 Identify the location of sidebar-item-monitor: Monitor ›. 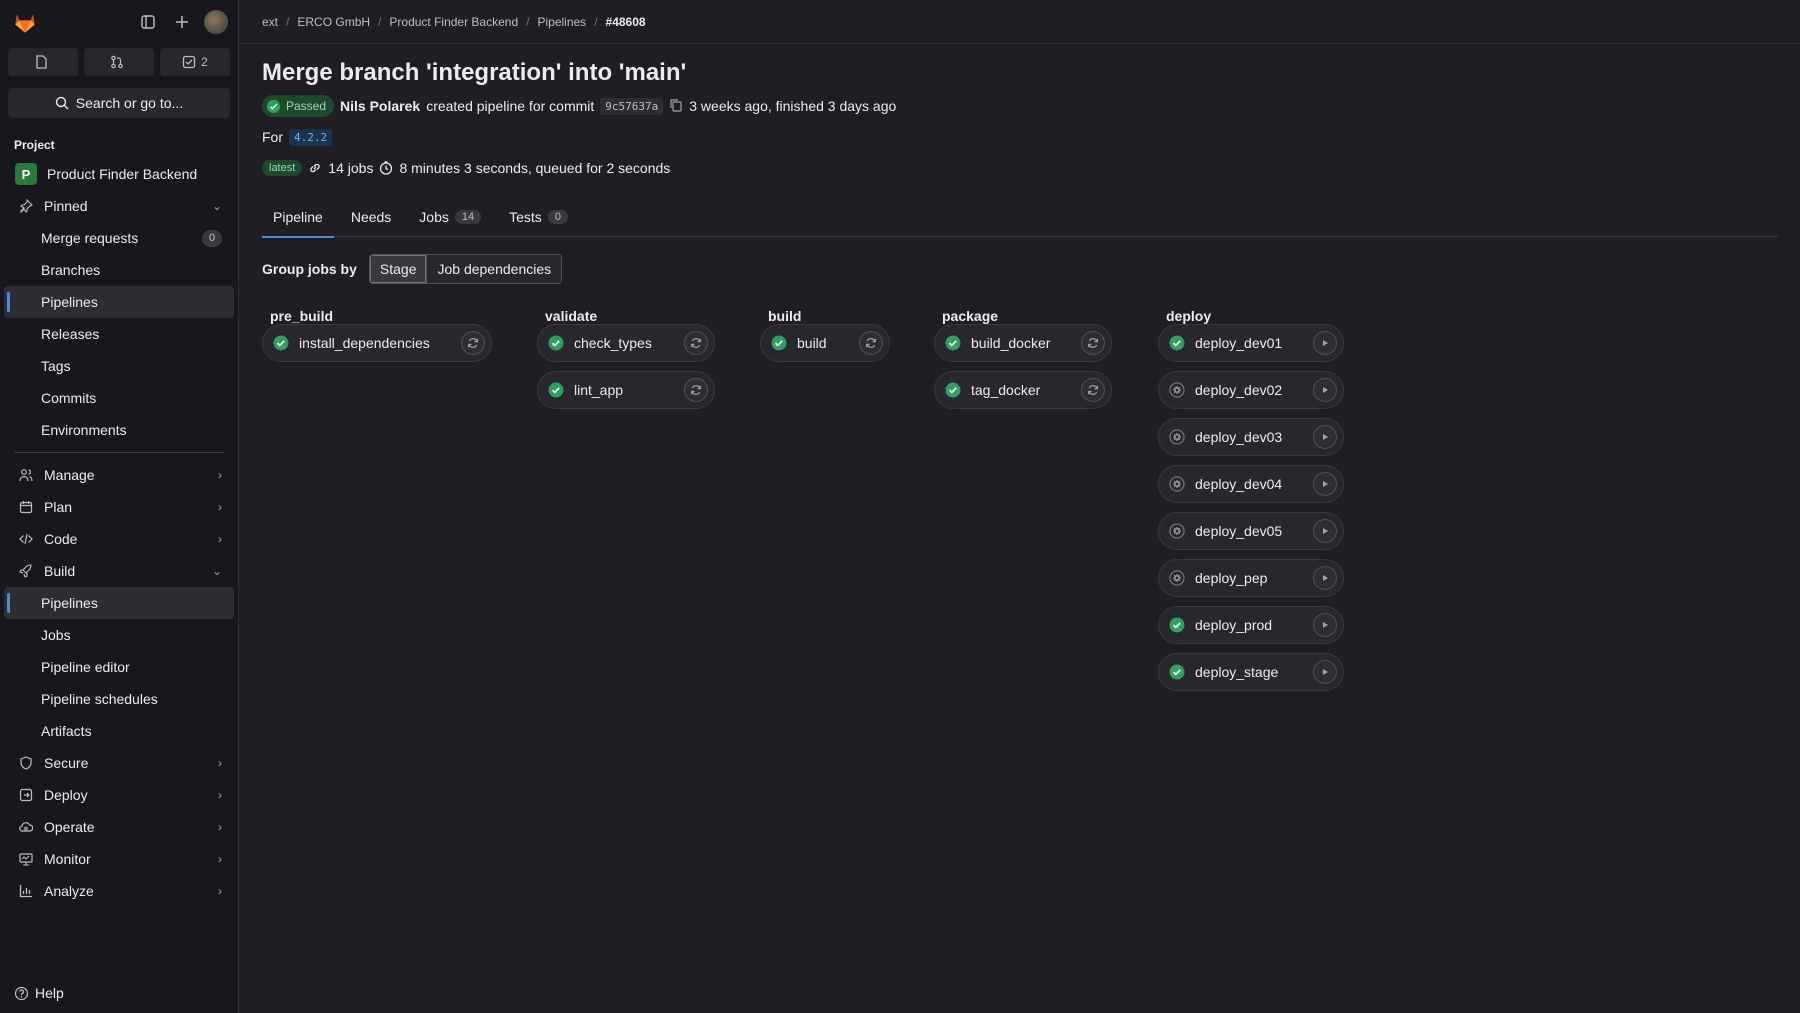
(119, 859).